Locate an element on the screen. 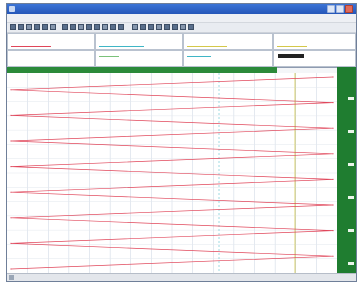  toolbar is located at coordinates (181, 28).